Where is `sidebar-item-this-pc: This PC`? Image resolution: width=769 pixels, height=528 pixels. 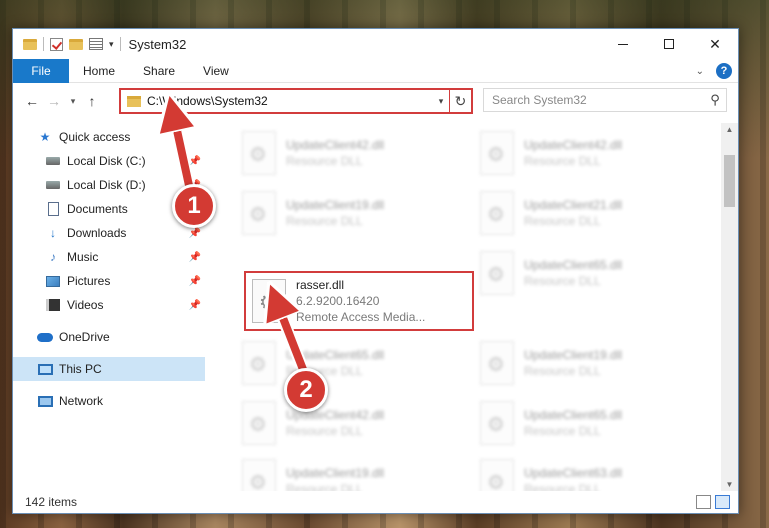 sidebar-item-this-pc: This PC is located at coordinates (109, 369).